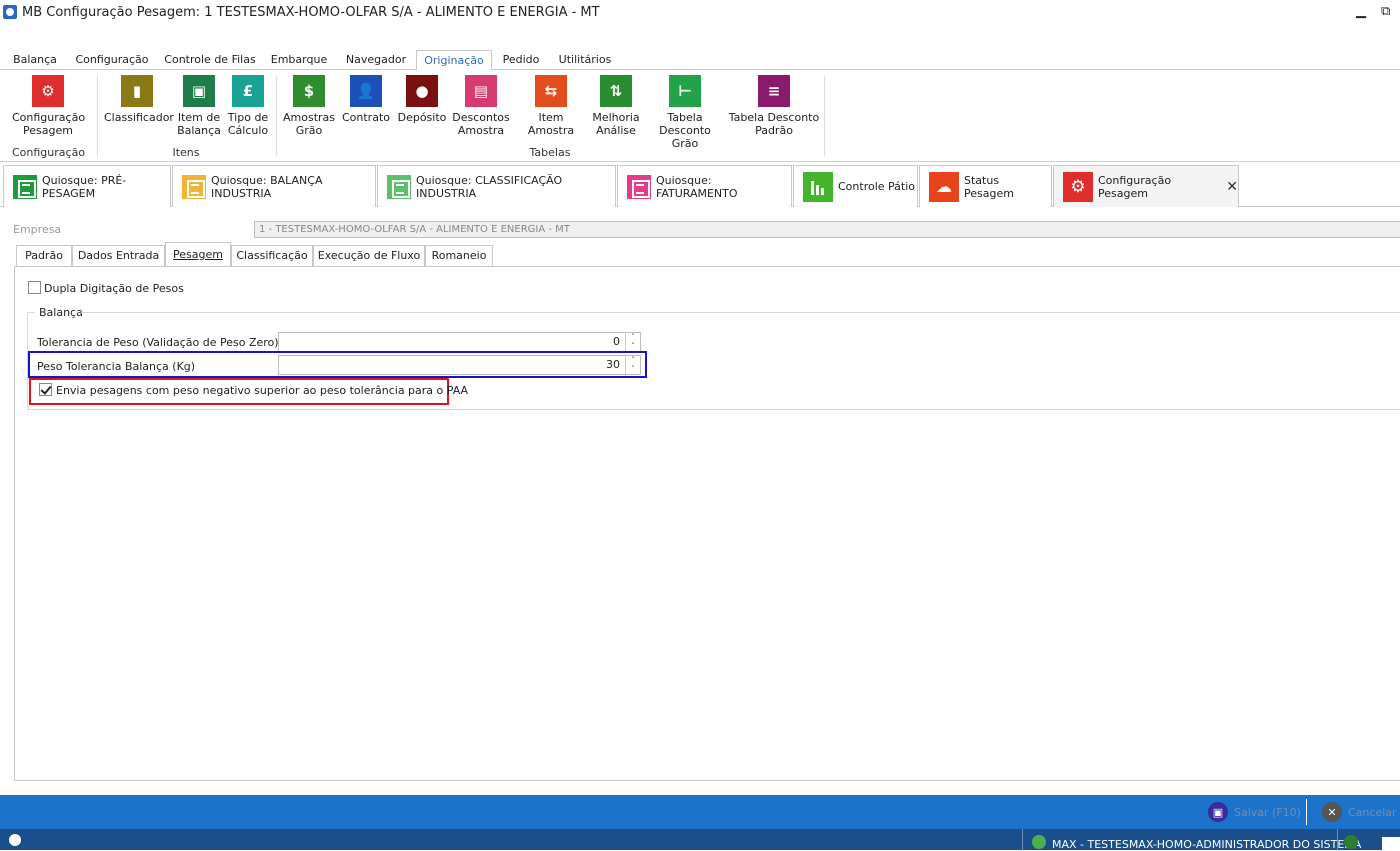  Describe the element at coordinates (944, 186) in the screenshot. I see `cloud-icon: ☁` at that location.